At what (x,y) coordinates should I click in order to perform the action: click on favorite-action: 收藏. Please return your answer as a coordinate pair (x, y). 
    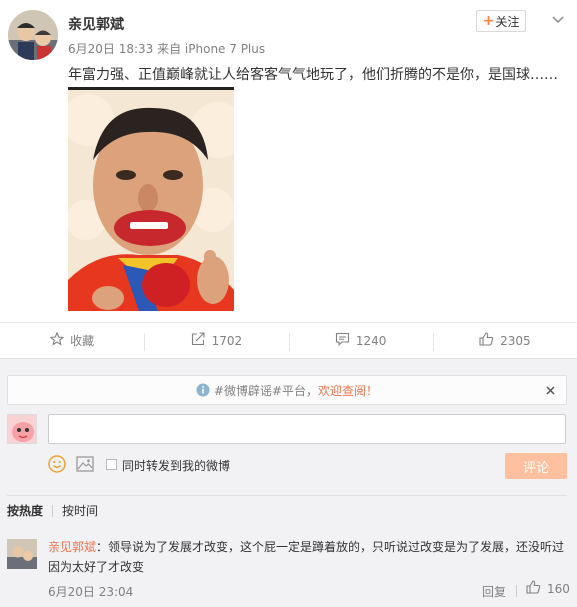
    Looking at the image, I should click on (72, 340).